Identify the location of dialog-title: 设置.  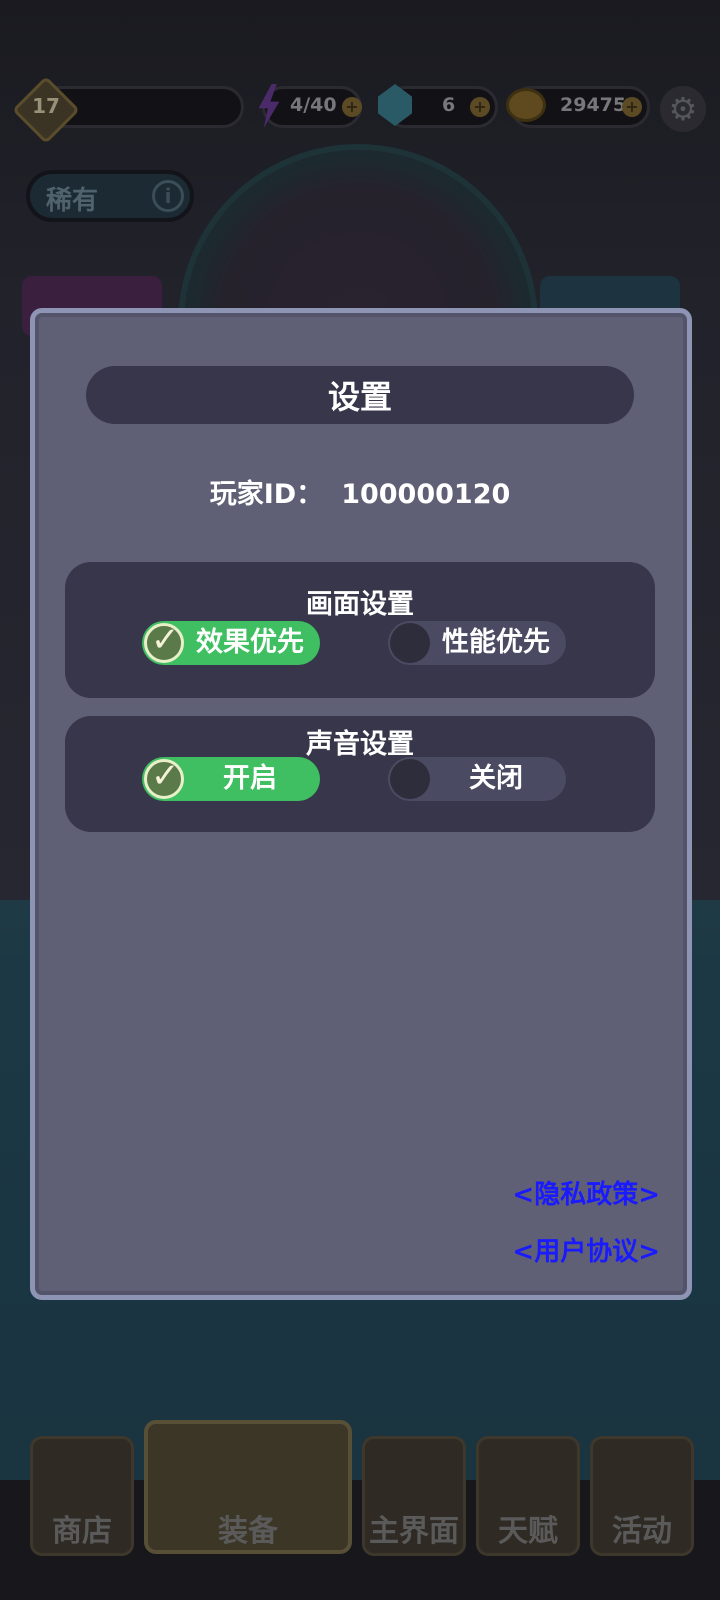
(359, 397).